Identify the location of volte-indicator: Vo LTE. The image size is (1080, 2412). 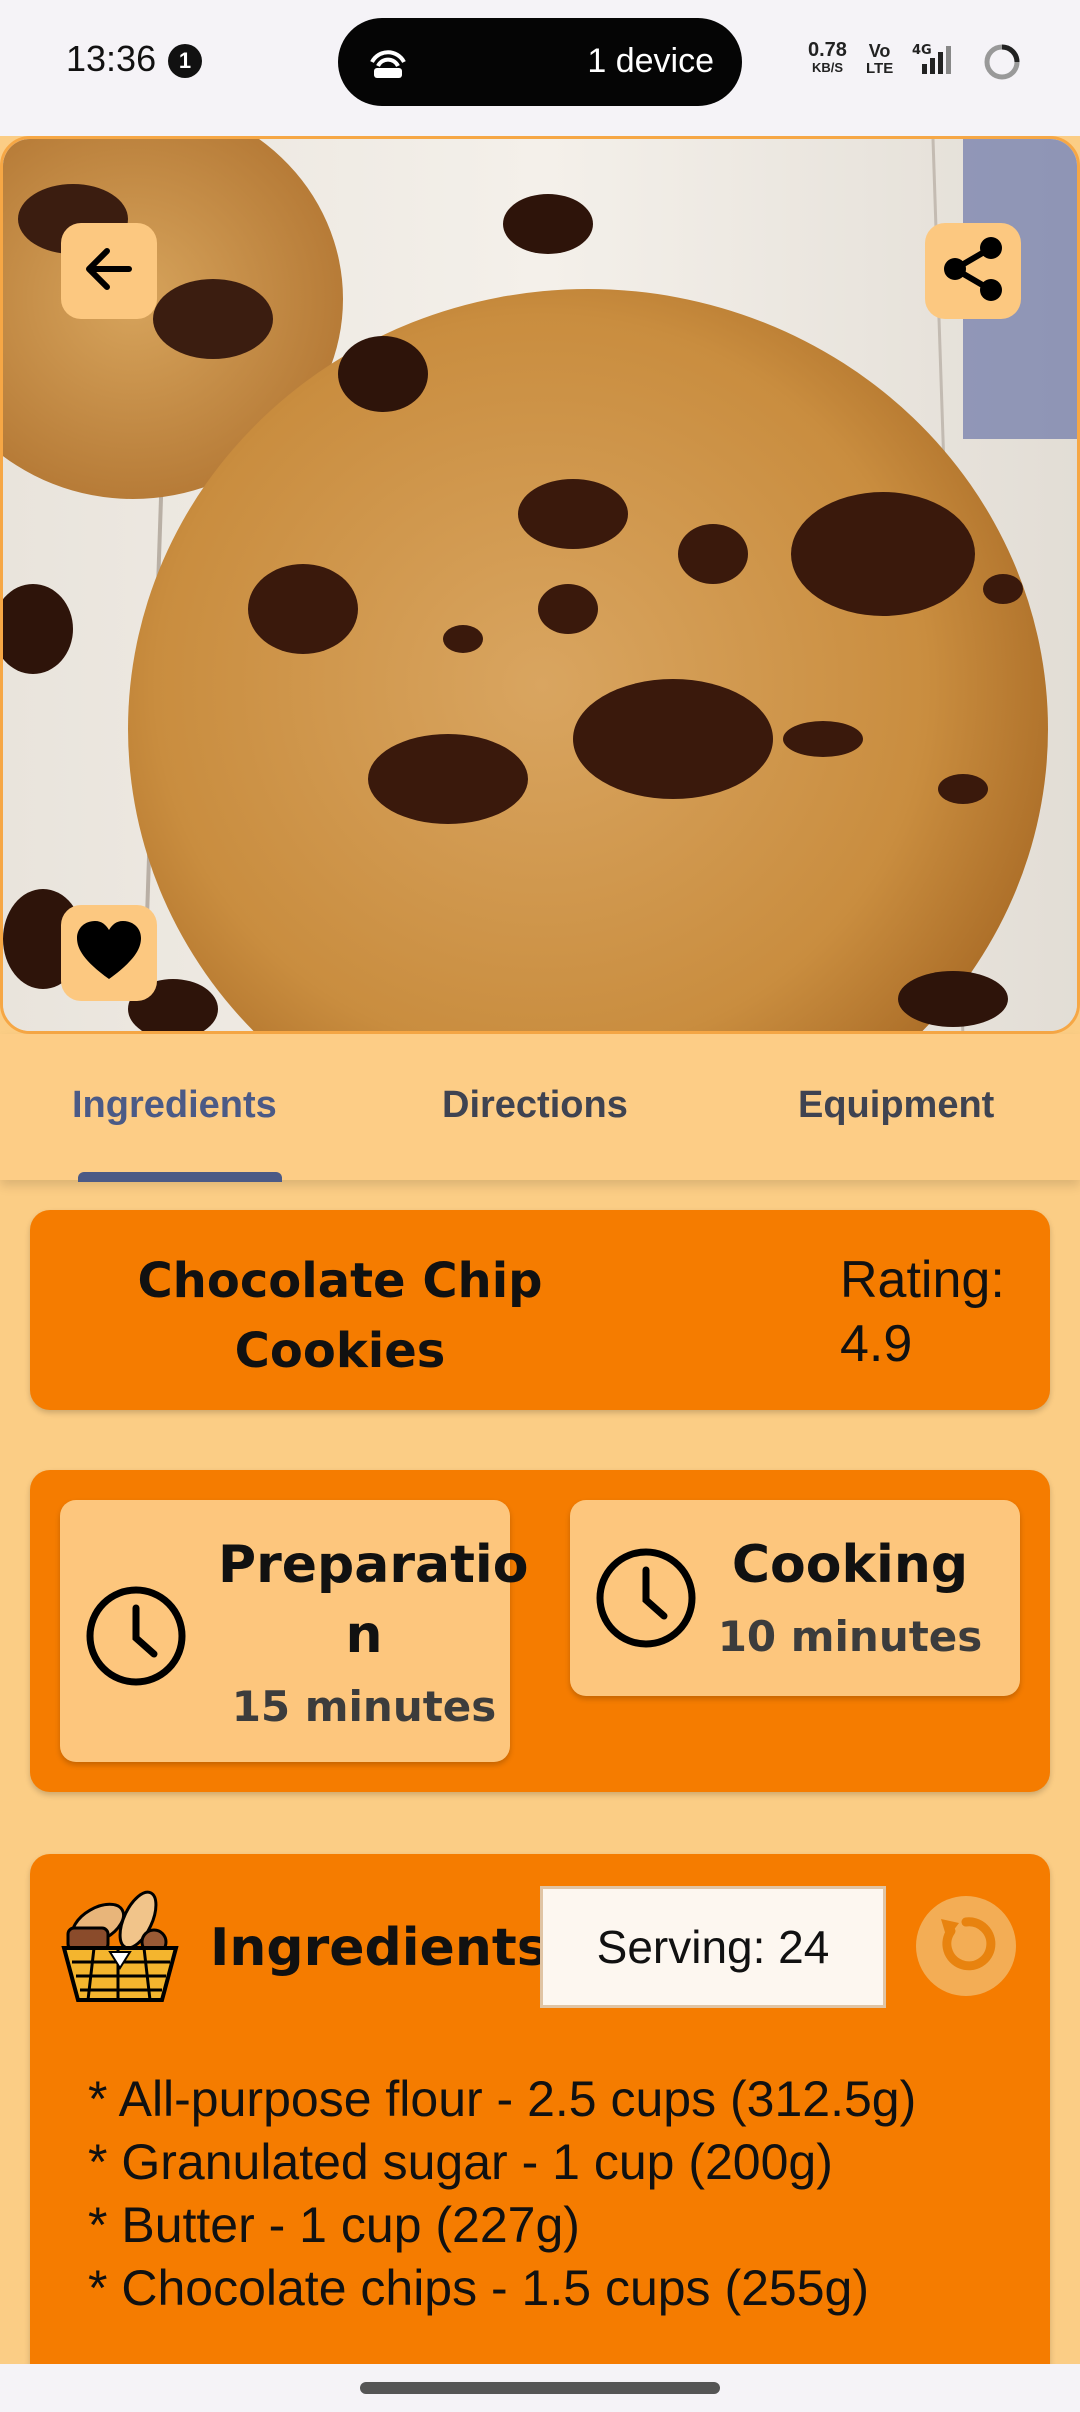
(879, 60).